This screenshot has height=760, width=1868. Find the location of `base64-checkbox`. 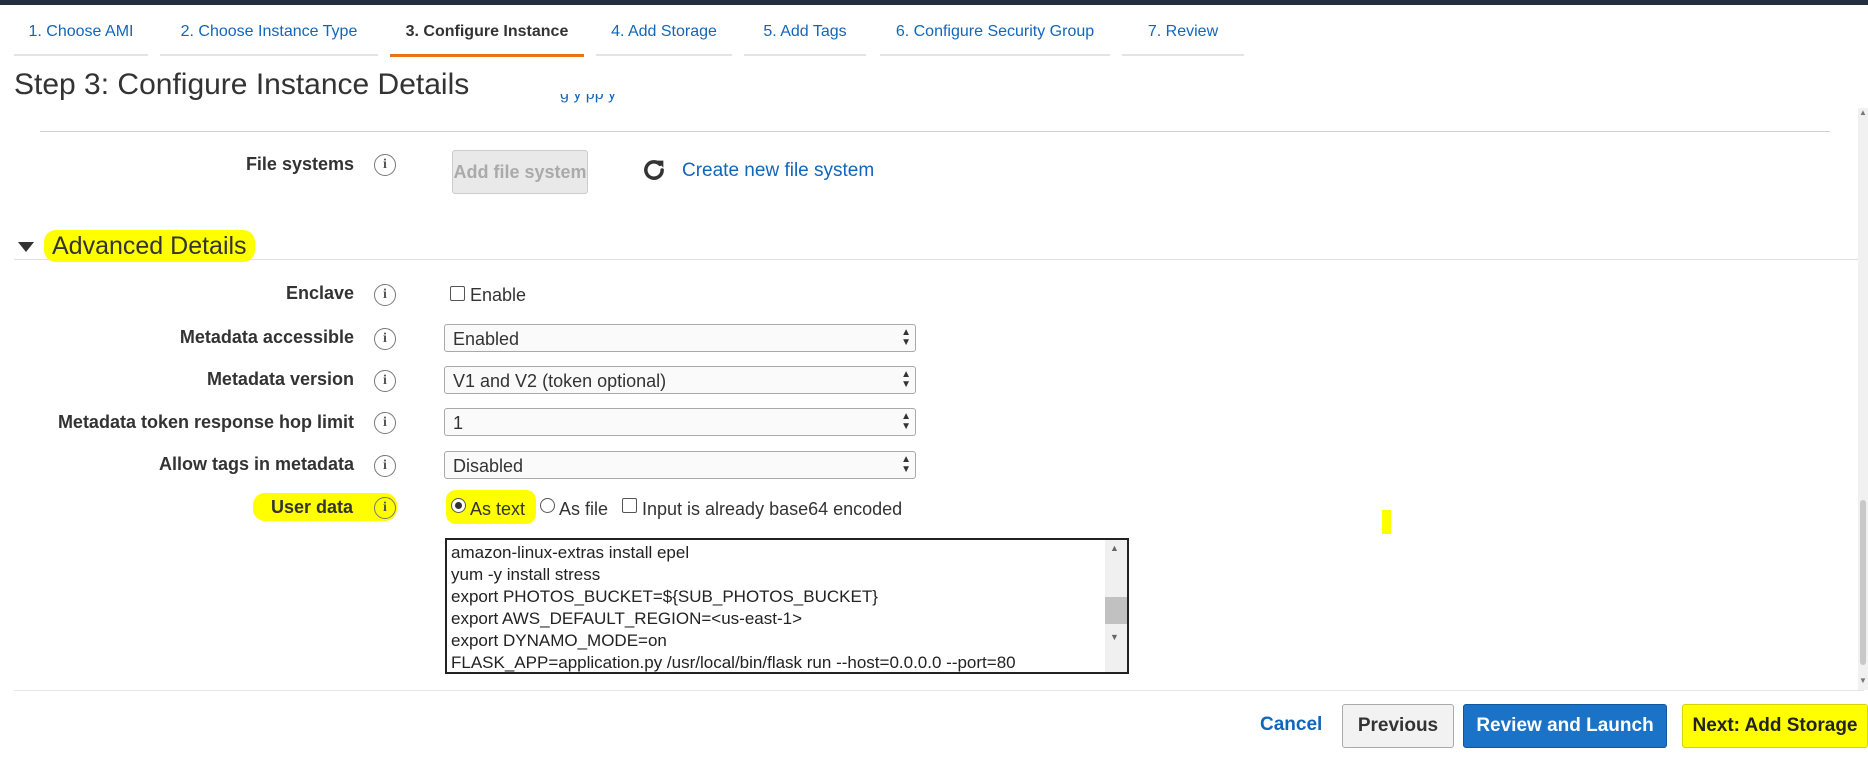

base64-checkbox is located at coordinates (629, 505).